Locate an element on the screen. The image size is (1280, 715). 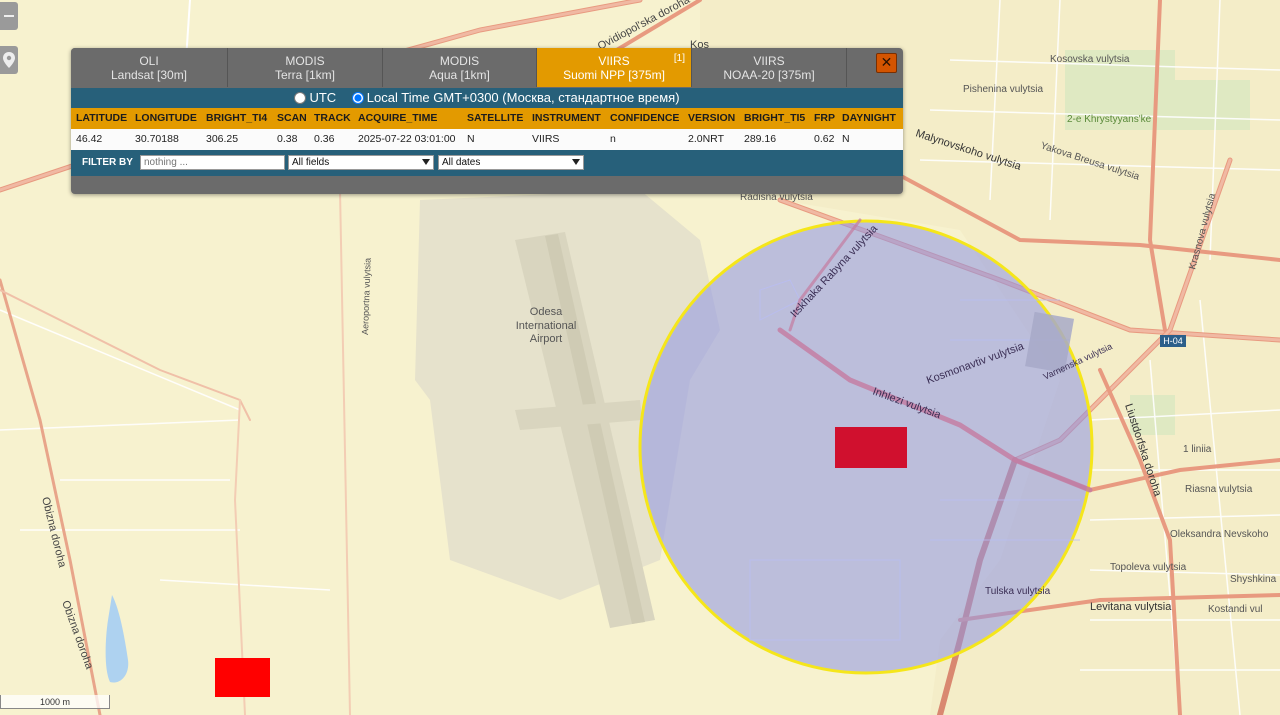
cell-track: 0.36 is located at coordinates (324, 139).